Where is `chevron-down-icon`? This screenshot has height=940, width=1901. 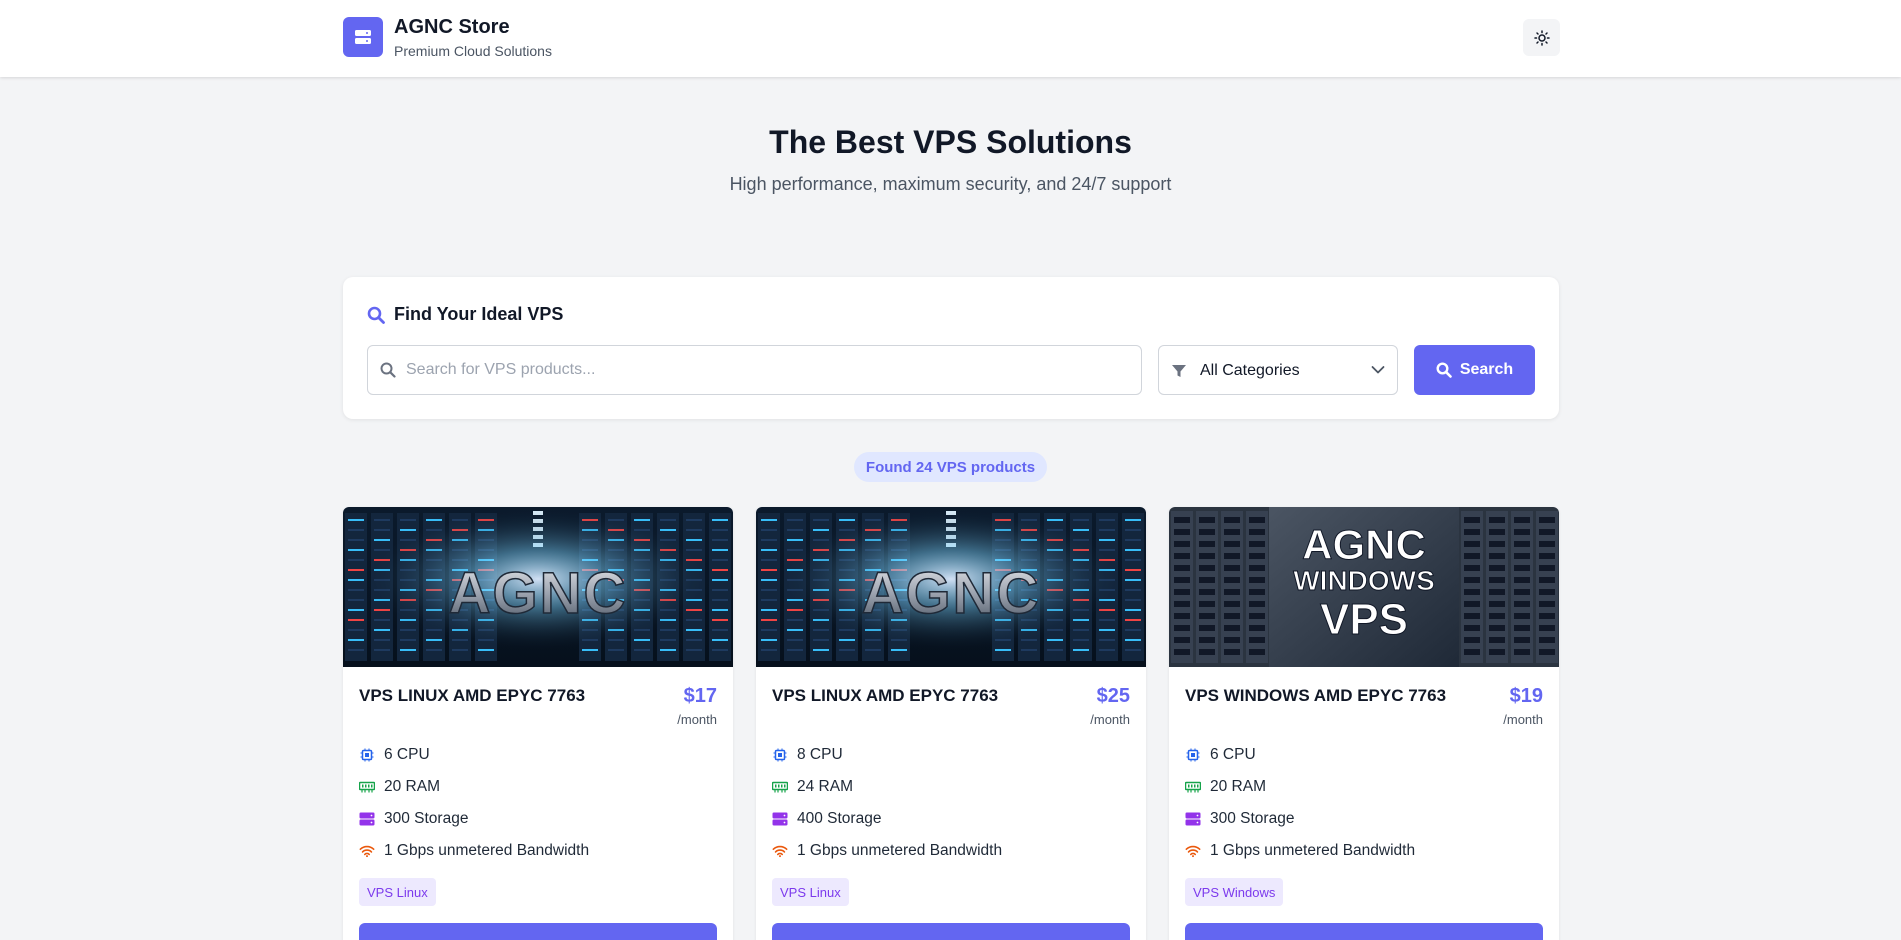 chevron-down-icon is located at coordinates (1378, 370).